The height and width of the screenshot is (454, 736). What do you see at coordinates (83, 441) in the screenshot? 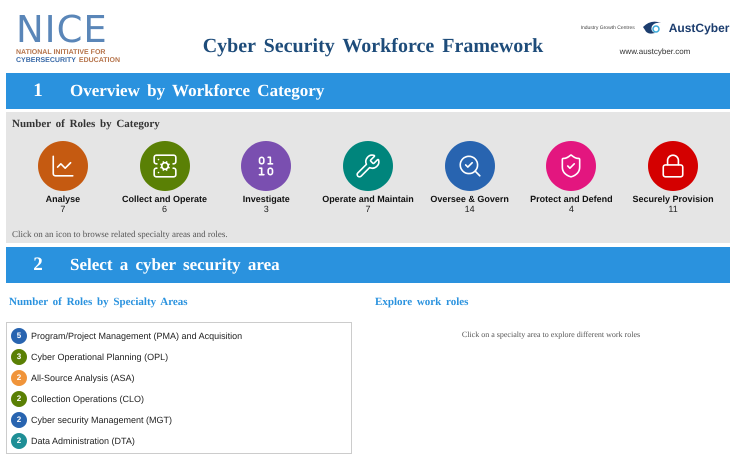
I see `specialty-item: Data Administration (DTA)` at bounding box center [83, 441].